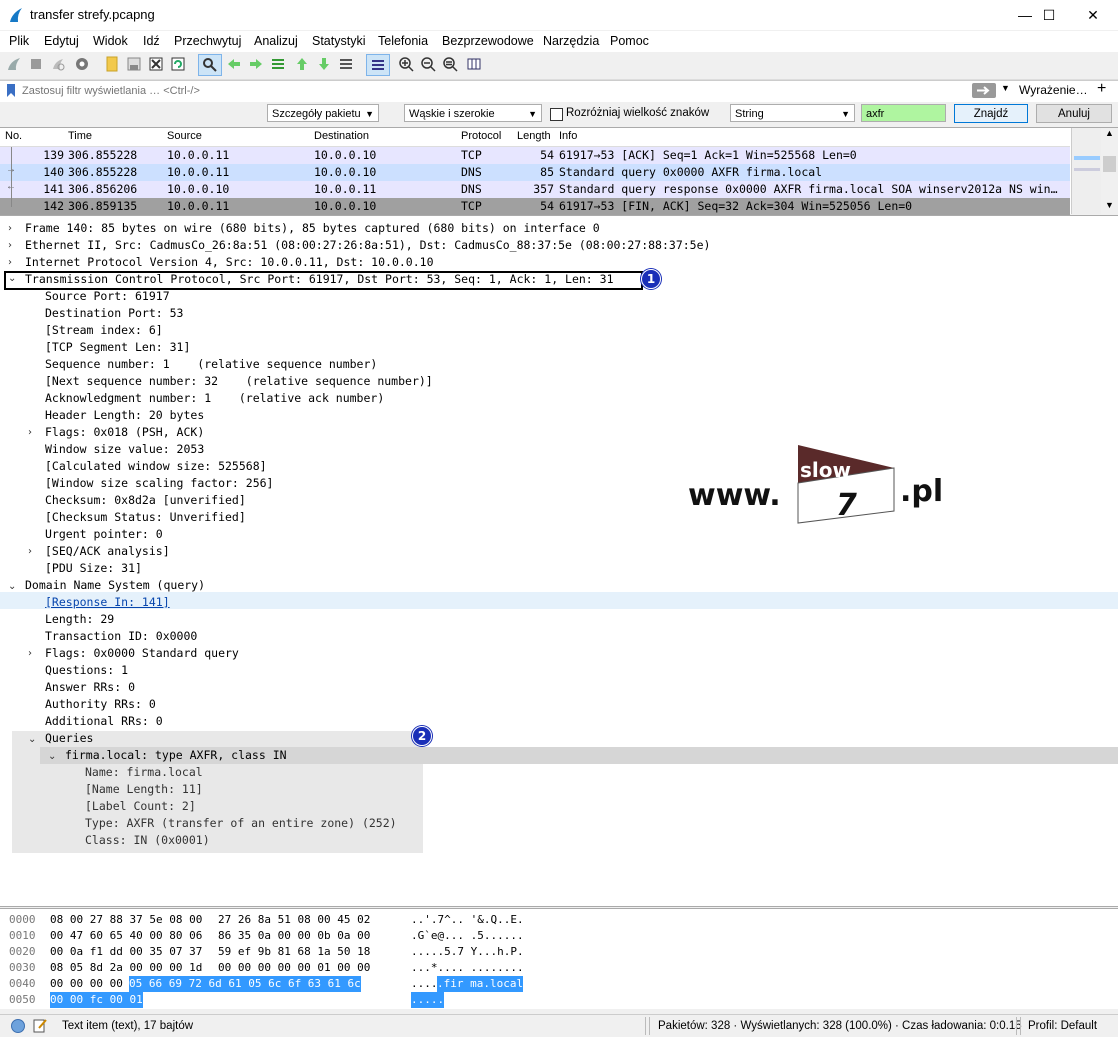 The height and width of the screenshot is (1037, 1118). I want to click on capture-options-icon, so click(82, 64).